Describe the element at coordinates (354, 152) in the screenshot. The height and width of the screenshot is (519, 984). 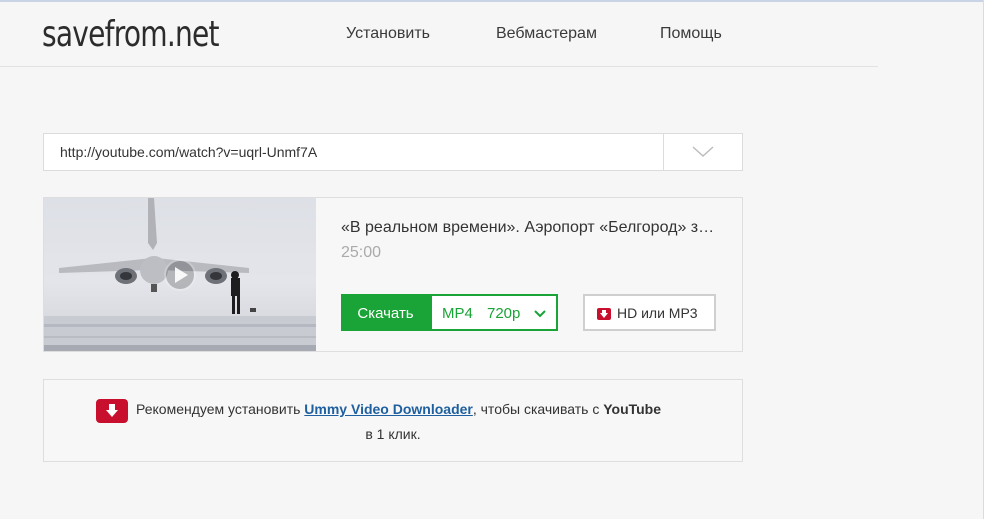
I see `url-input` at that location.